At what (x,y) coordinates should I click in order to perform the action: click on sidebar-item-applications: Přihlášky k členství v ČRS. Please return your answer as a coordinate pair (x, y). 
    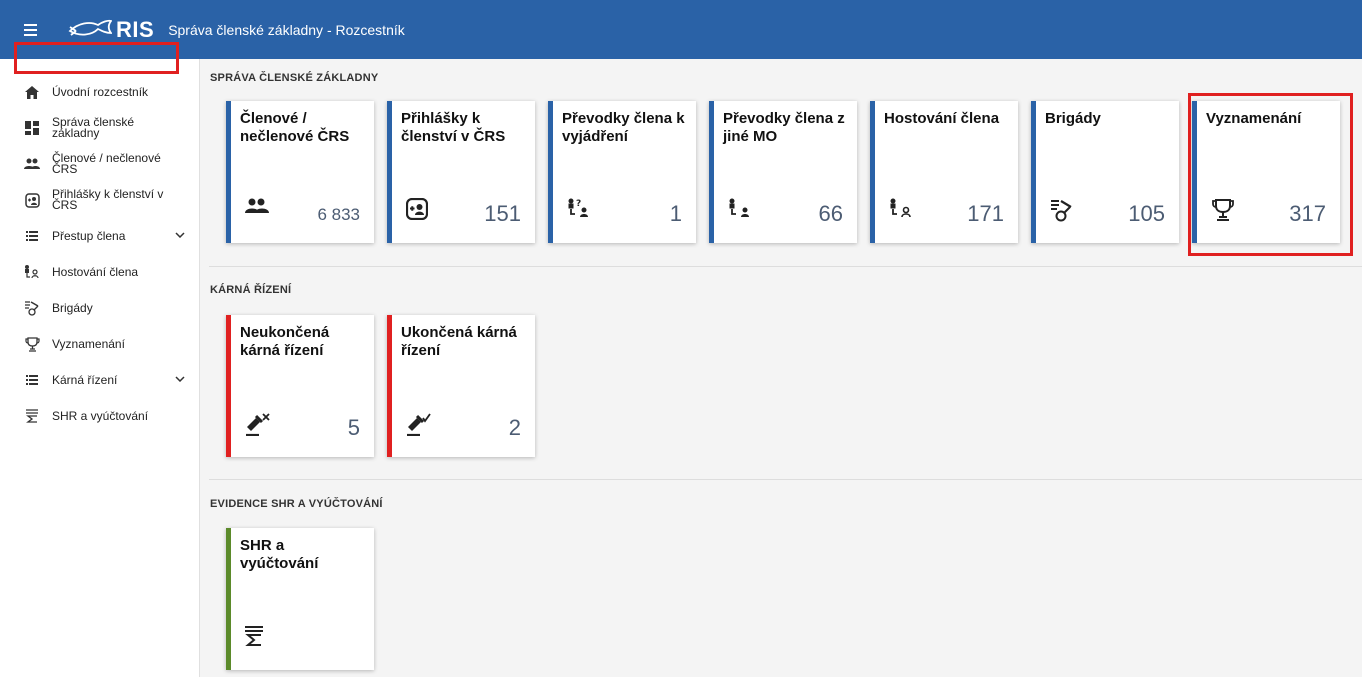
    Looking at the image, I should click on (99, 200).